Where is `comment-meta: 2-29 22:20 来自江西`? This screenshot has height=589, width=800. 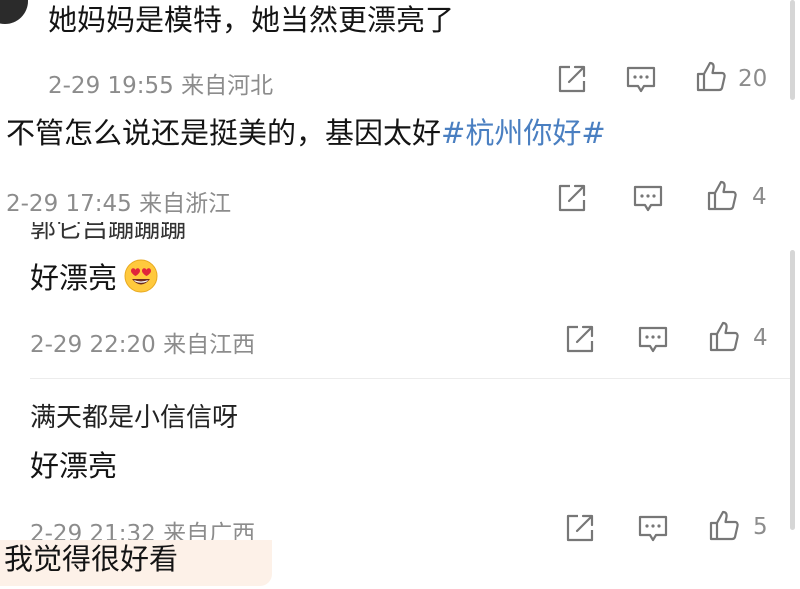 comment-meta: 2-29 22:20 来自江西 is located at coordinates (142, 342).